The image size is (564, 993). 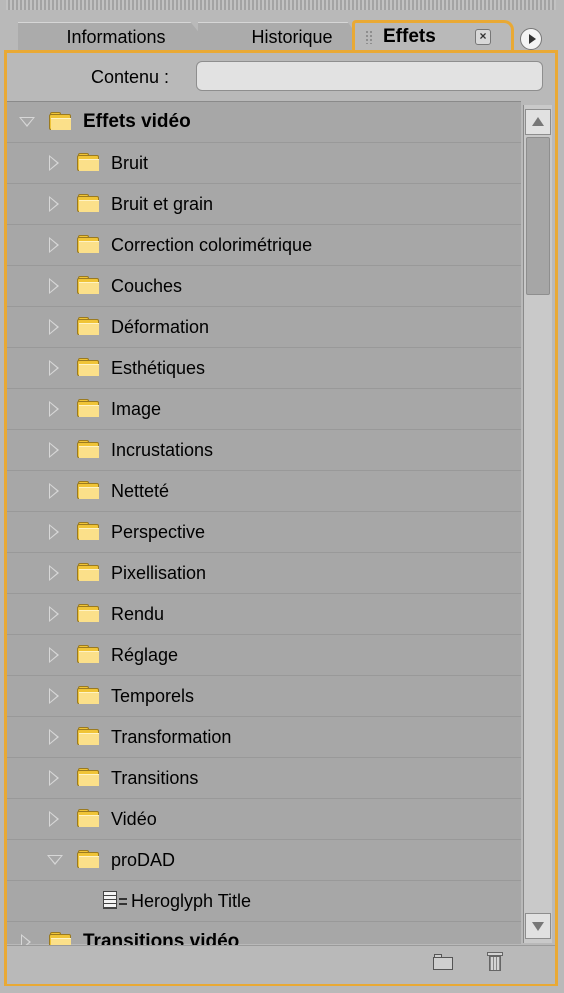 I want to click on search-label: Contenu :, so click(x=130, y=77).